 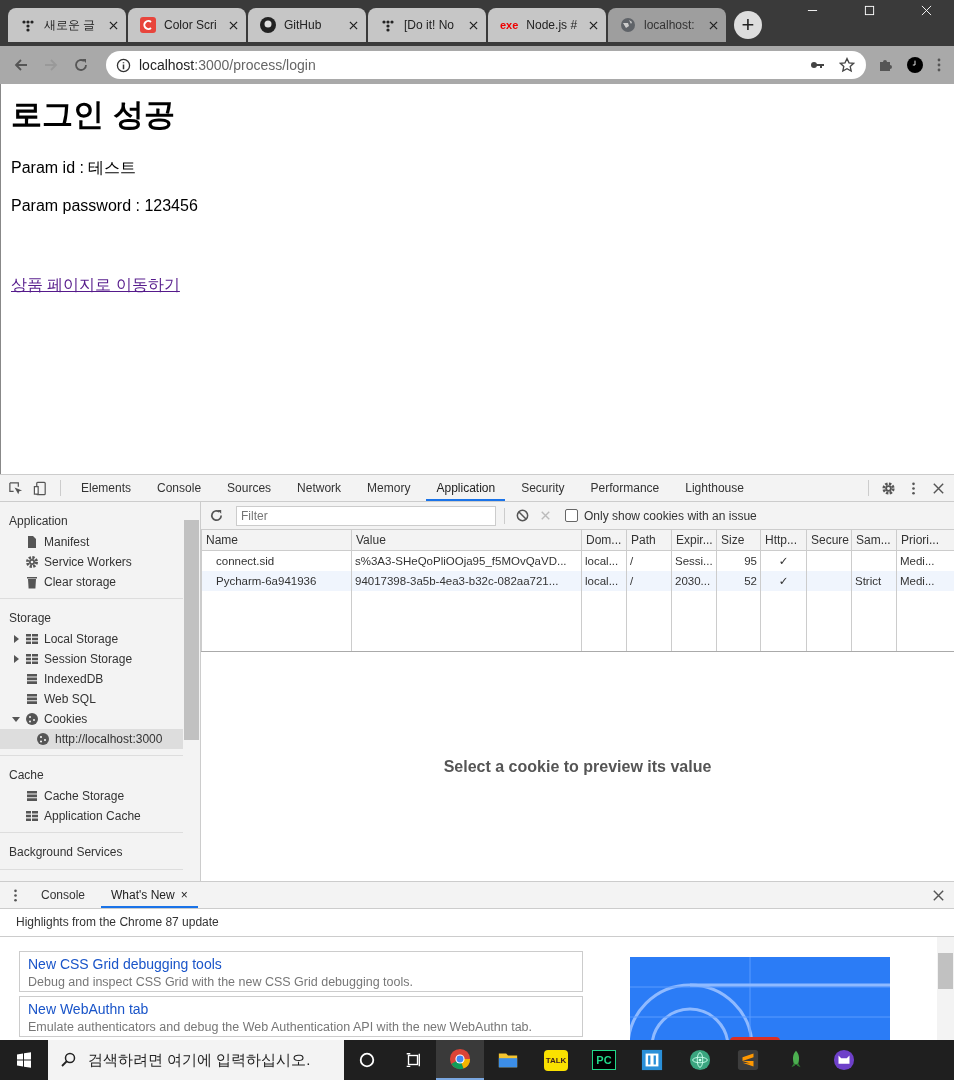 I want to click on section-title: Cache, so click(x=26, y=775).